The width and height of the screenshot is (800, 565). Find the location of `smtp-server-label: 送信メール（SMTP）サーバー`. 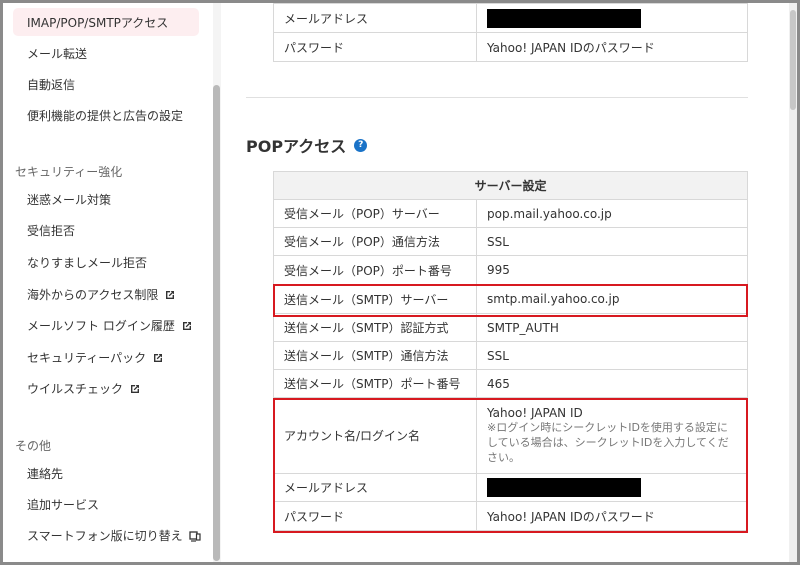

smtp-server-label: 送信メール（SMTP）サーバー is located at coordinates (375, 299).